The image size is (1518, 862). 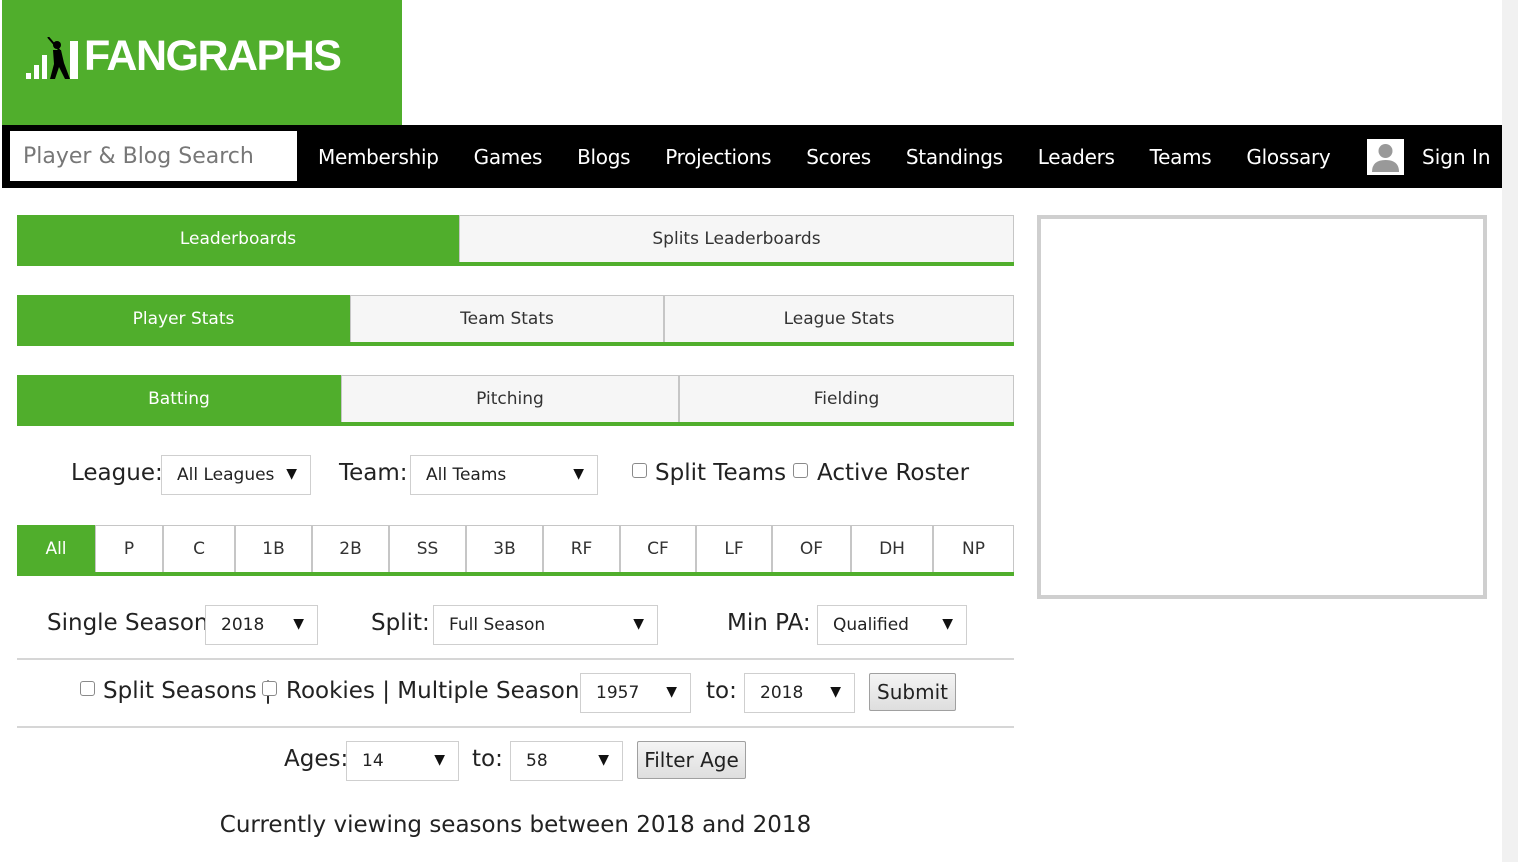 I want to click on league-select-value: All Leagues, so click(x=226, y=475).